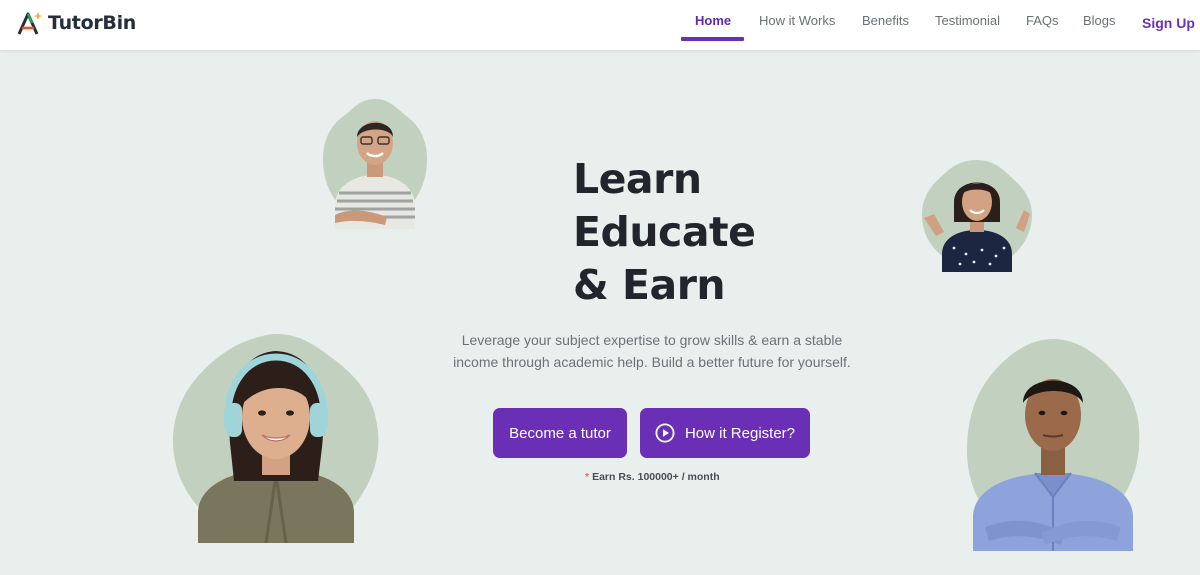  What do you see at coordinates (656, 477) in the screenshot?
I see `earnings-note-text: Earn Rs. 100000+ / month` at bounding box center [656, 477].